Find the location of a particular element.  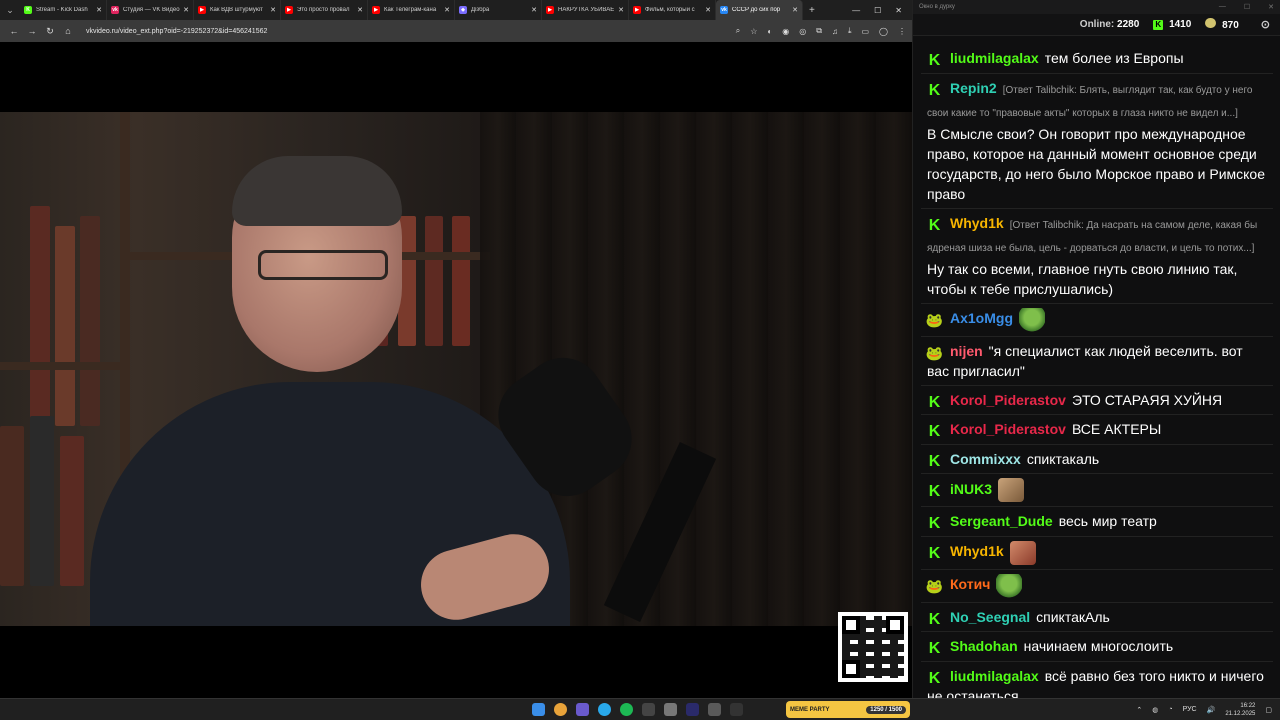

meme-party-widget: MEME PARTY 1250 / 1500 is located at coordinates (848, 709).